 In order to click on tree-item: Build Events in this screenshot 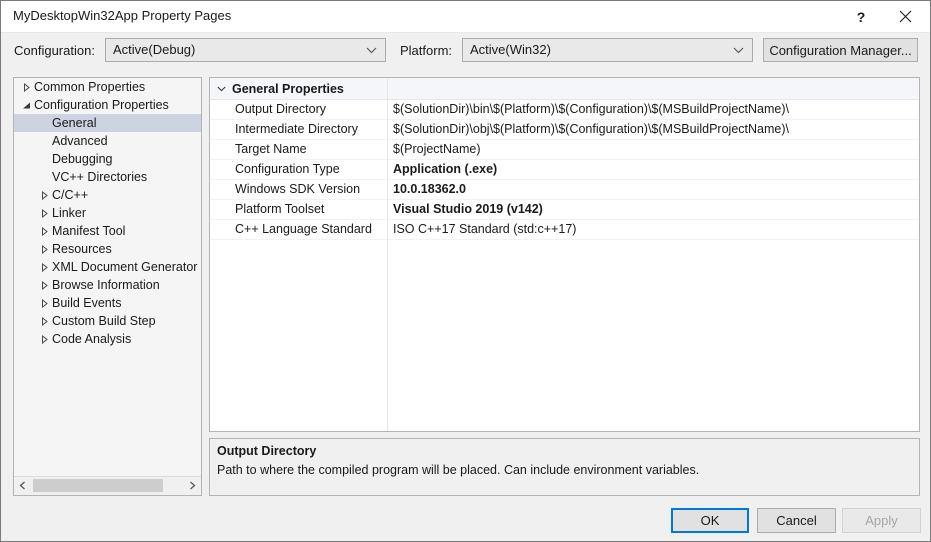, I will do `click(107, 303)`.